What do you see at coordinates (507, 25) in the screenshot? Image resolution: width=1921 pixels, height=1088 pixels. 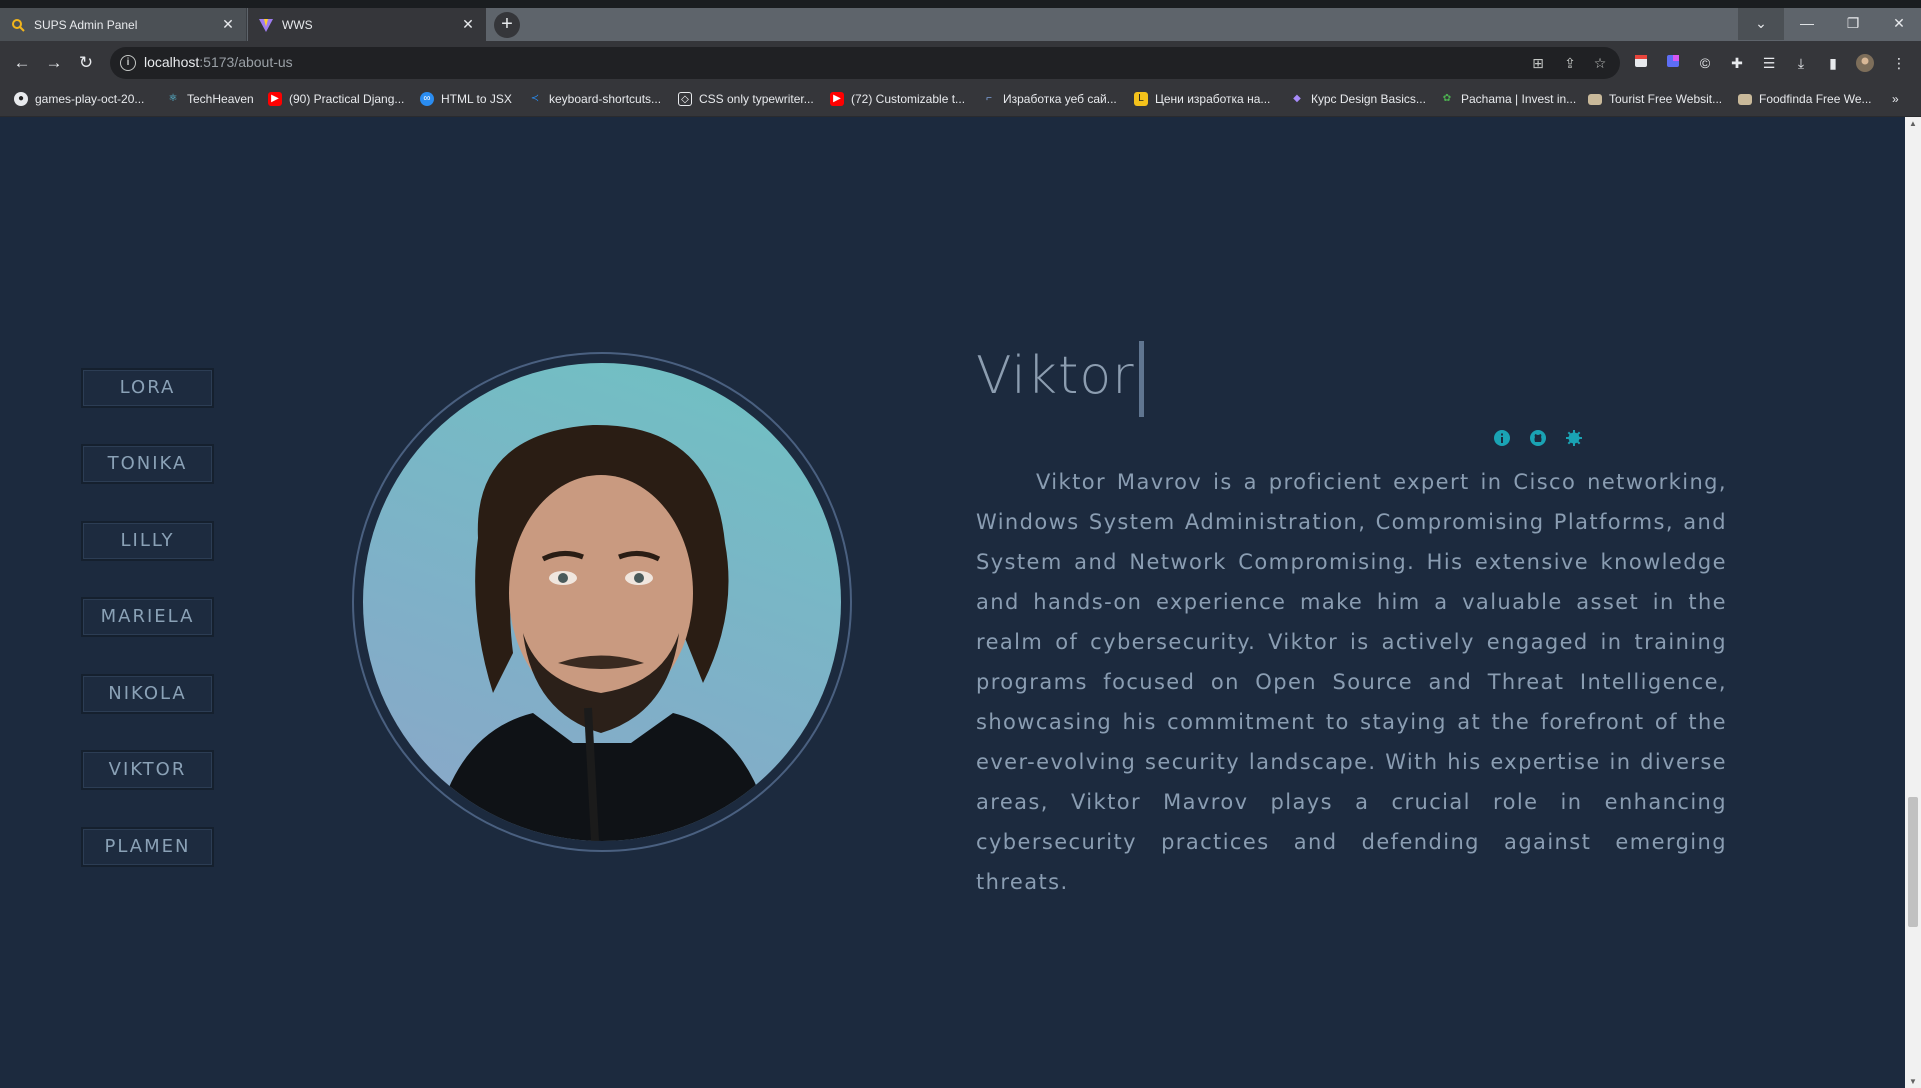 I see `new-tab-button: +` at bounding box center [507, 25].